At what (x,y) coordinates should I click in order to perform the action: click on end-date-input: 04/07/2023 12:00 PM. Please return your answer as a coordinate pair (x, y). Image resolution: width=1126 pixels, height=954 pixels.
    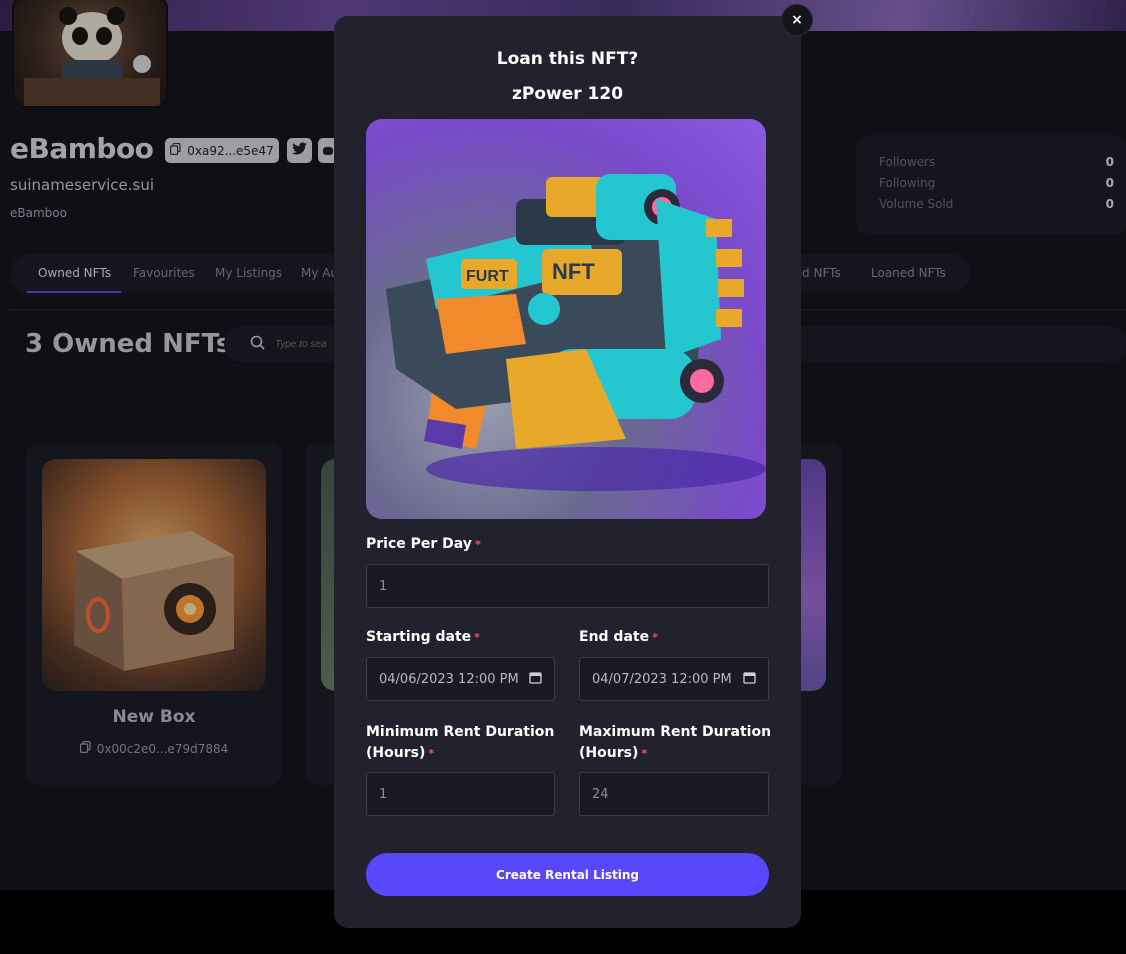
    Looking at the image, I should click on (674, 679).